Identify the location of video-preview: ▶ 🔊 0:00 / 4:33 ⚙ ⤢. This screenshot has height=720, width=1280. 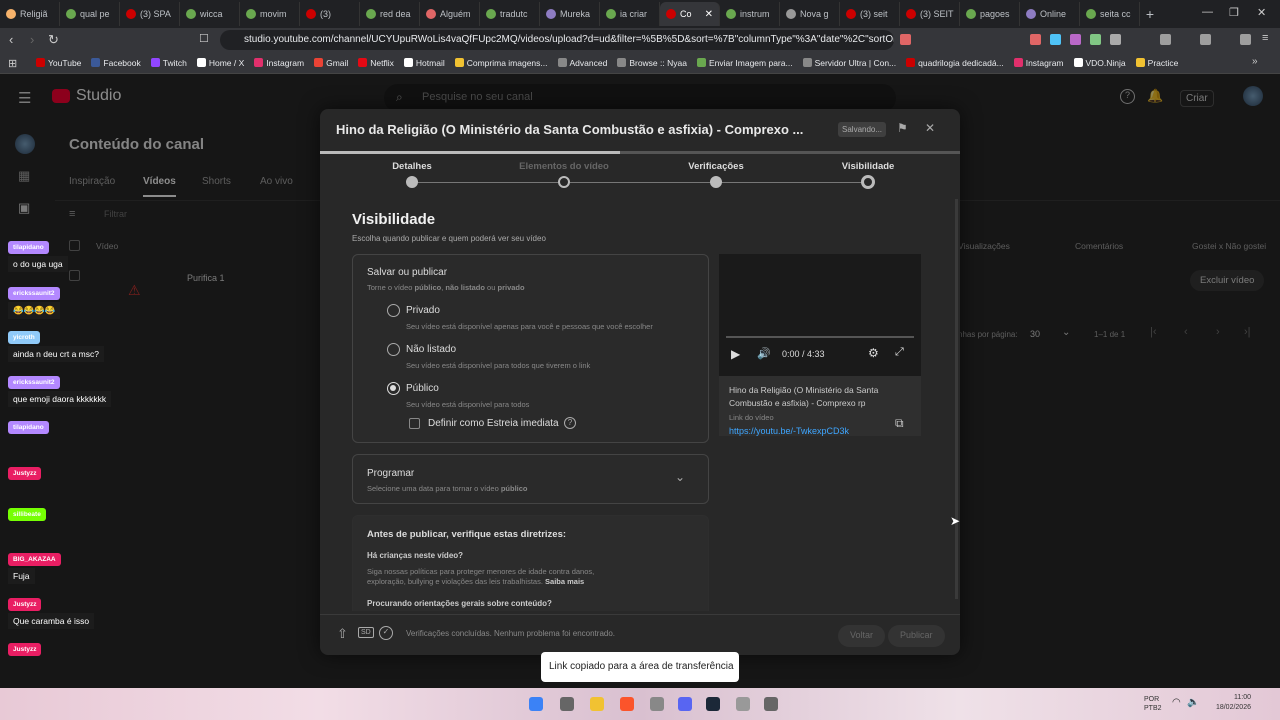
(820, 315).